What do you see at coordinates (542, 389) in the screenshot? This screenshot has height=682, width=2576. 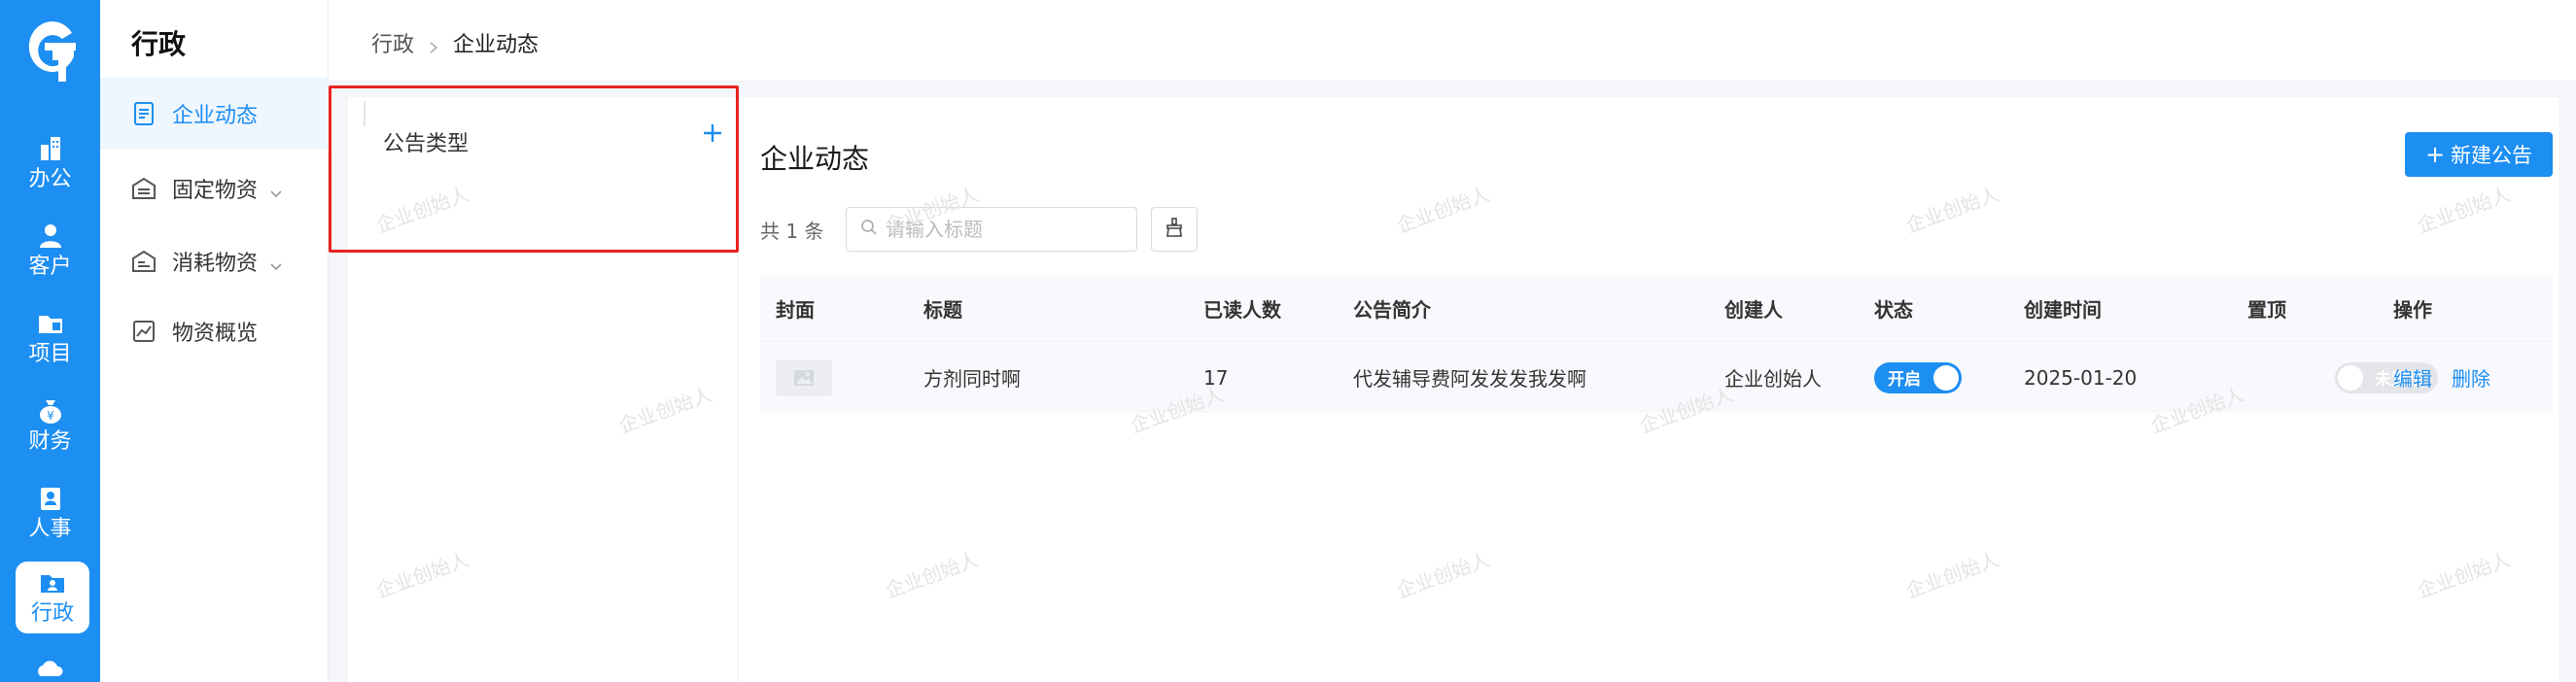 I see `announcement-type-panel: 公告类型` at bounding box center [542, 389].